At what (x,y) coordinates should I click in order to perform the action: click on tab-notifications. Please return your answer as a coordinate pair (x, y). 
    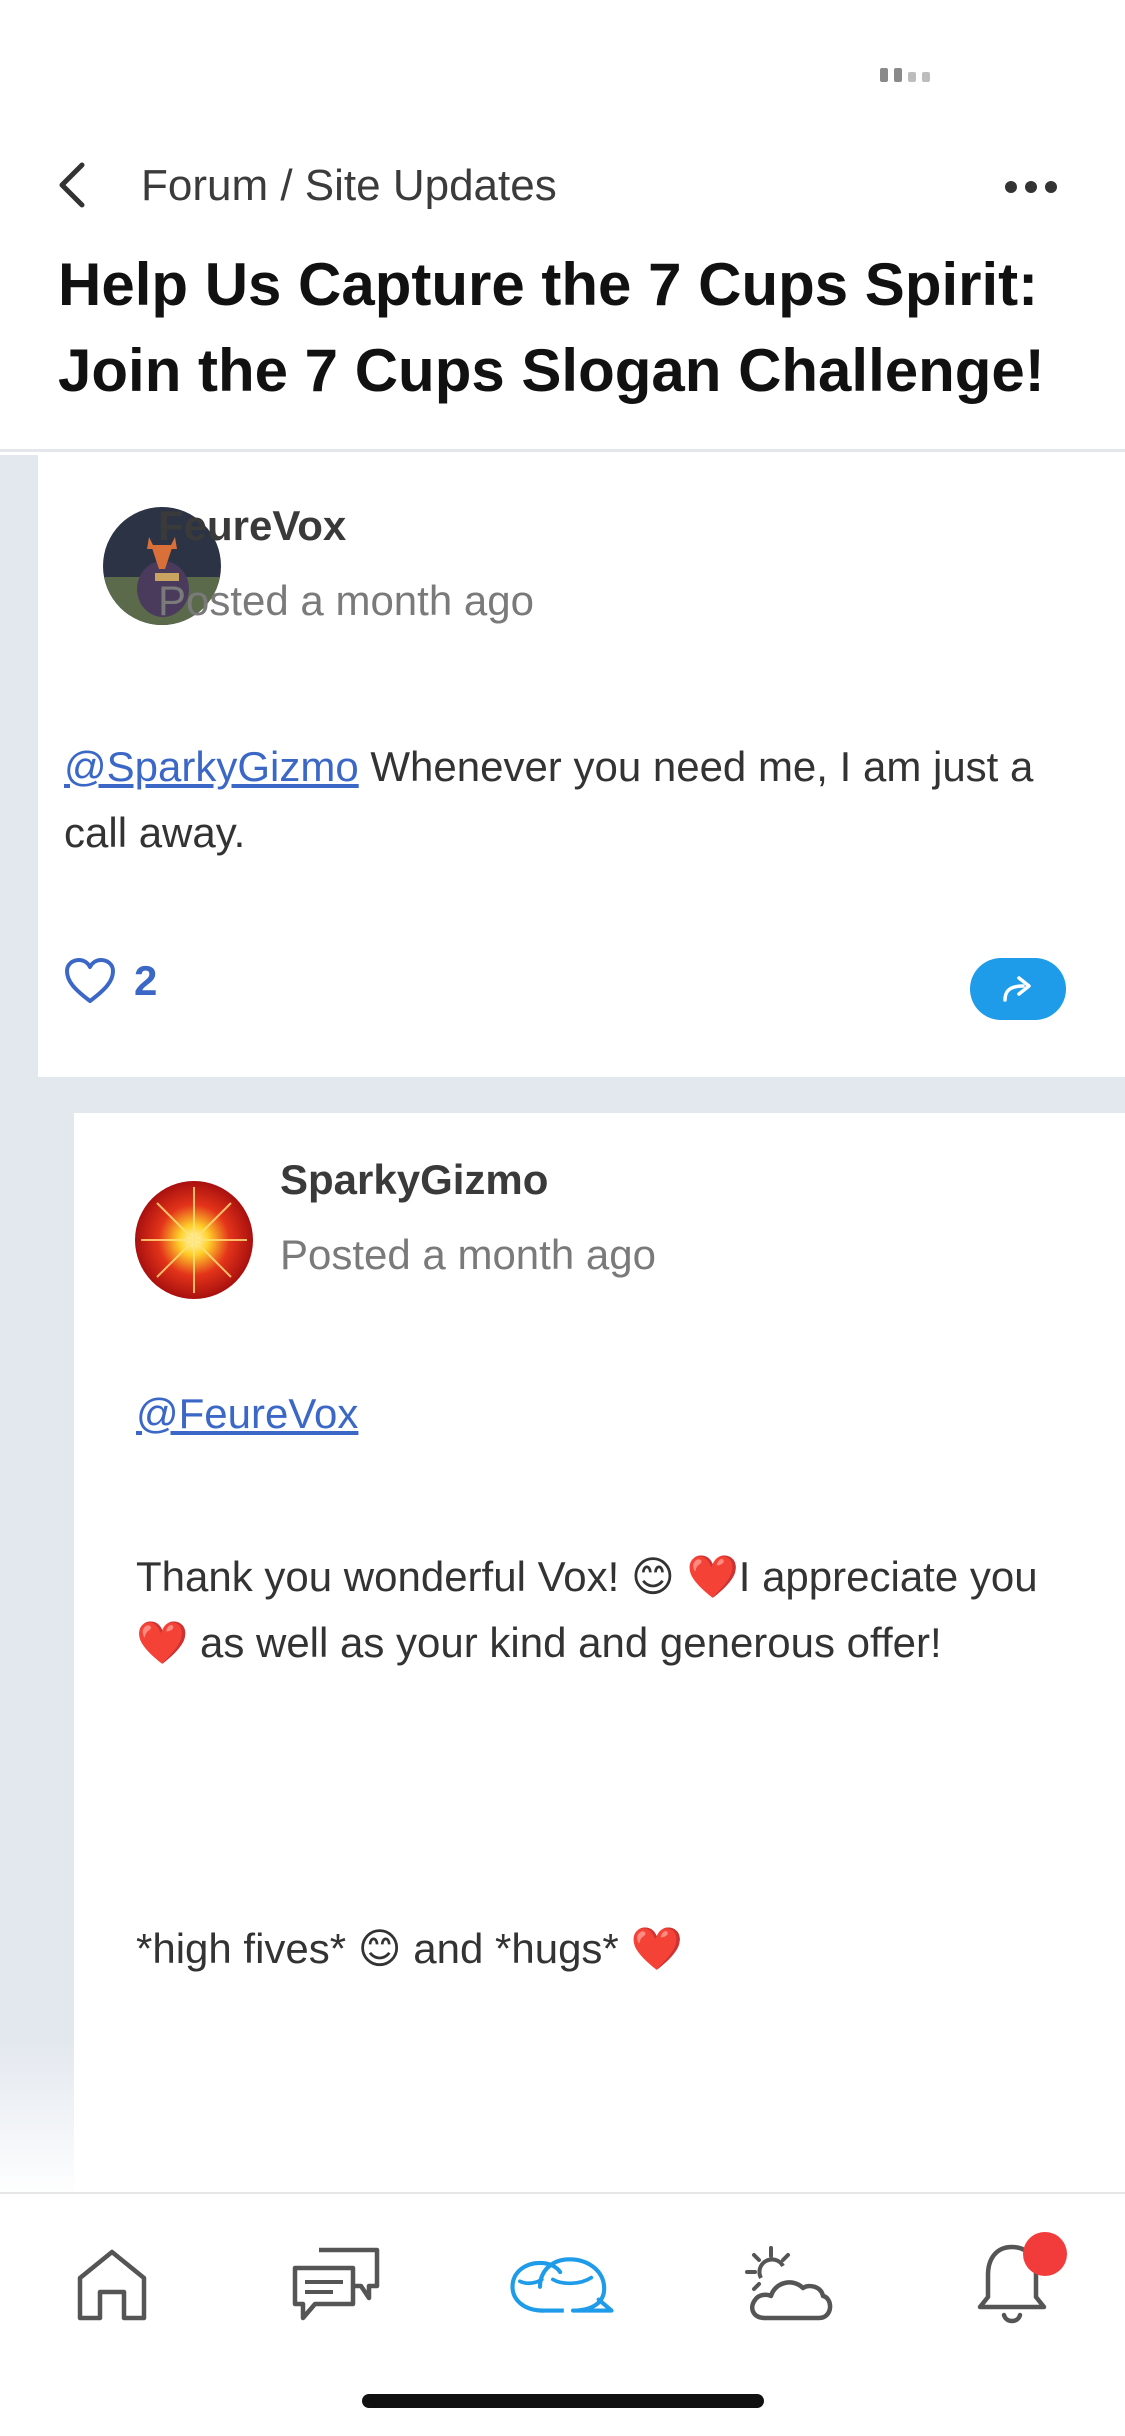
    Looking at the image, I should click on (1012, 2283).